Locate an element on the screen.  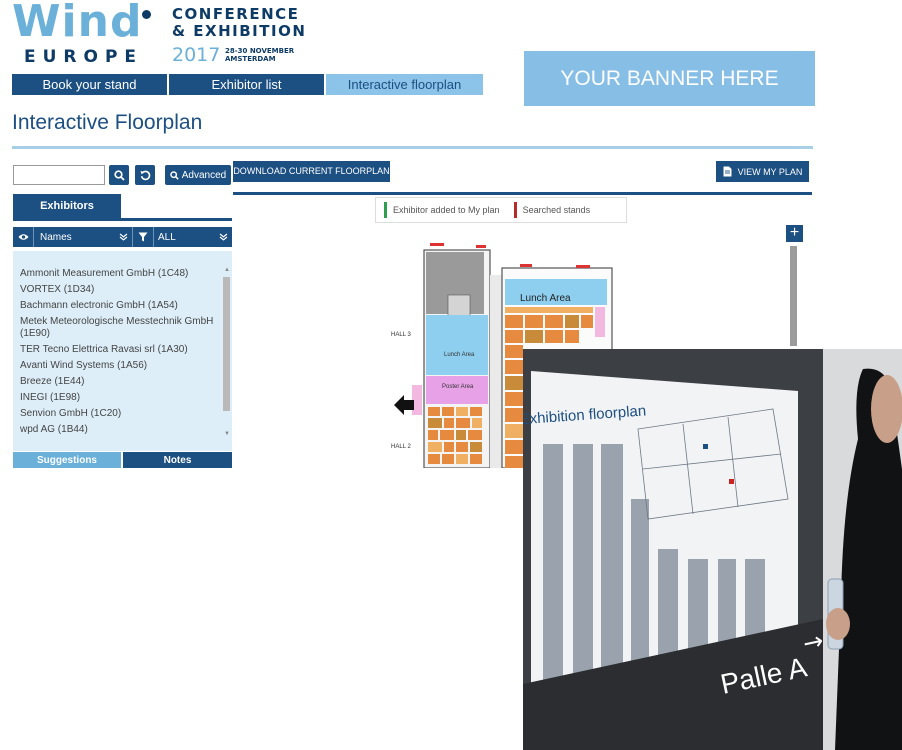
tab-suggestions: Suggestions is located at coordinates (67, 460).